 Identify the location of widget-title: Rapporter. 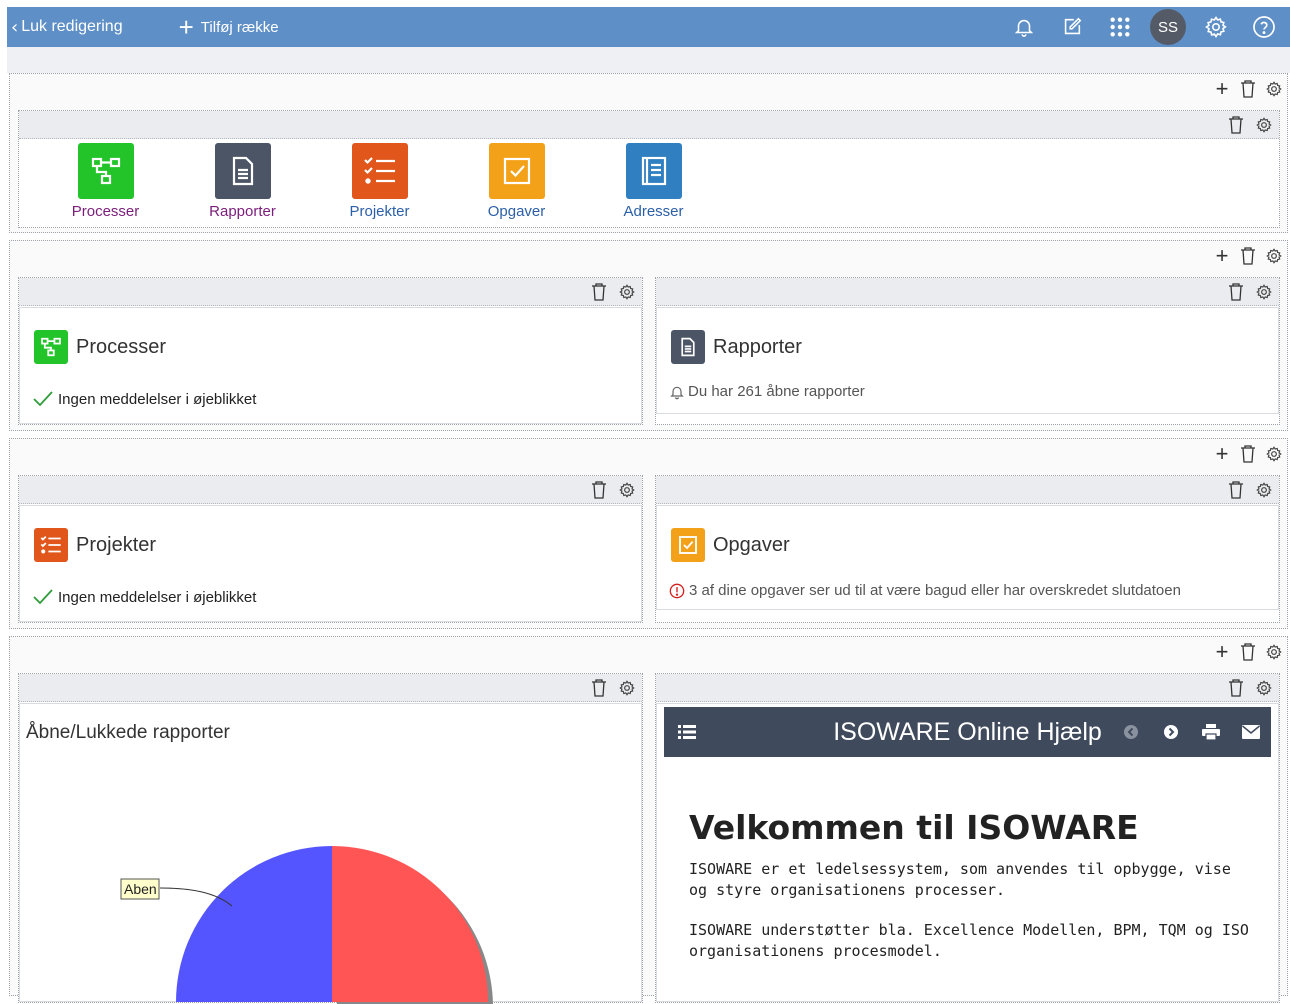
(736, 347).